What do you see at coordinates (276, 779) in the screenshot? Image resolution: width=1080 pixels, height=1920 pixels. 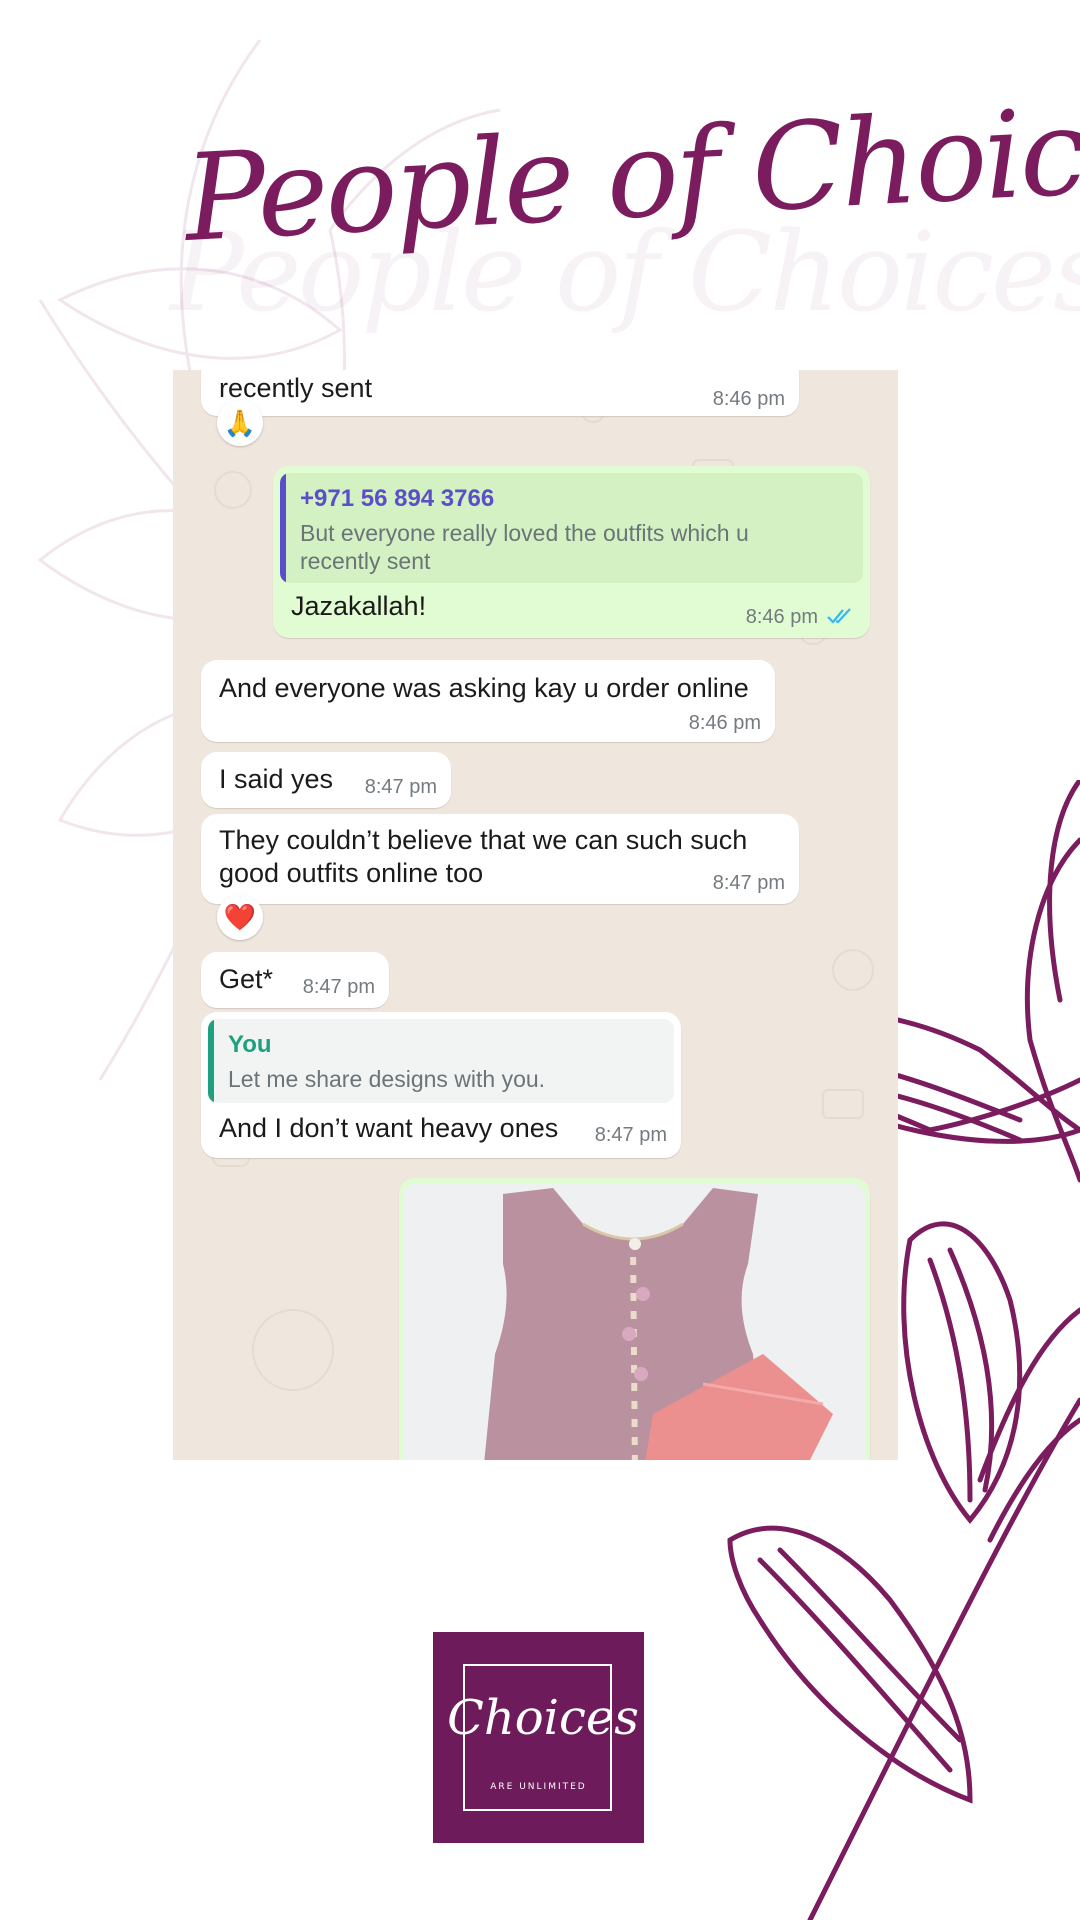 I see `message-text: I said yes` at bounding box center [276, 779].